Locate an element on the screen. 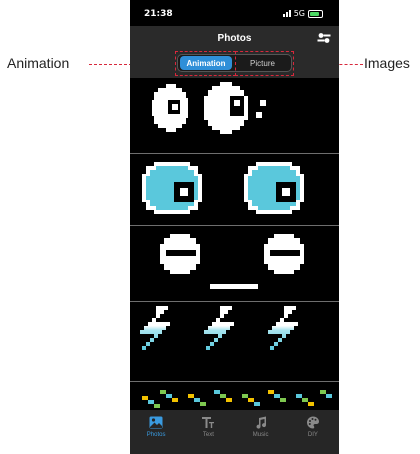  tab-music: Music is located at coordinates (261, 432).